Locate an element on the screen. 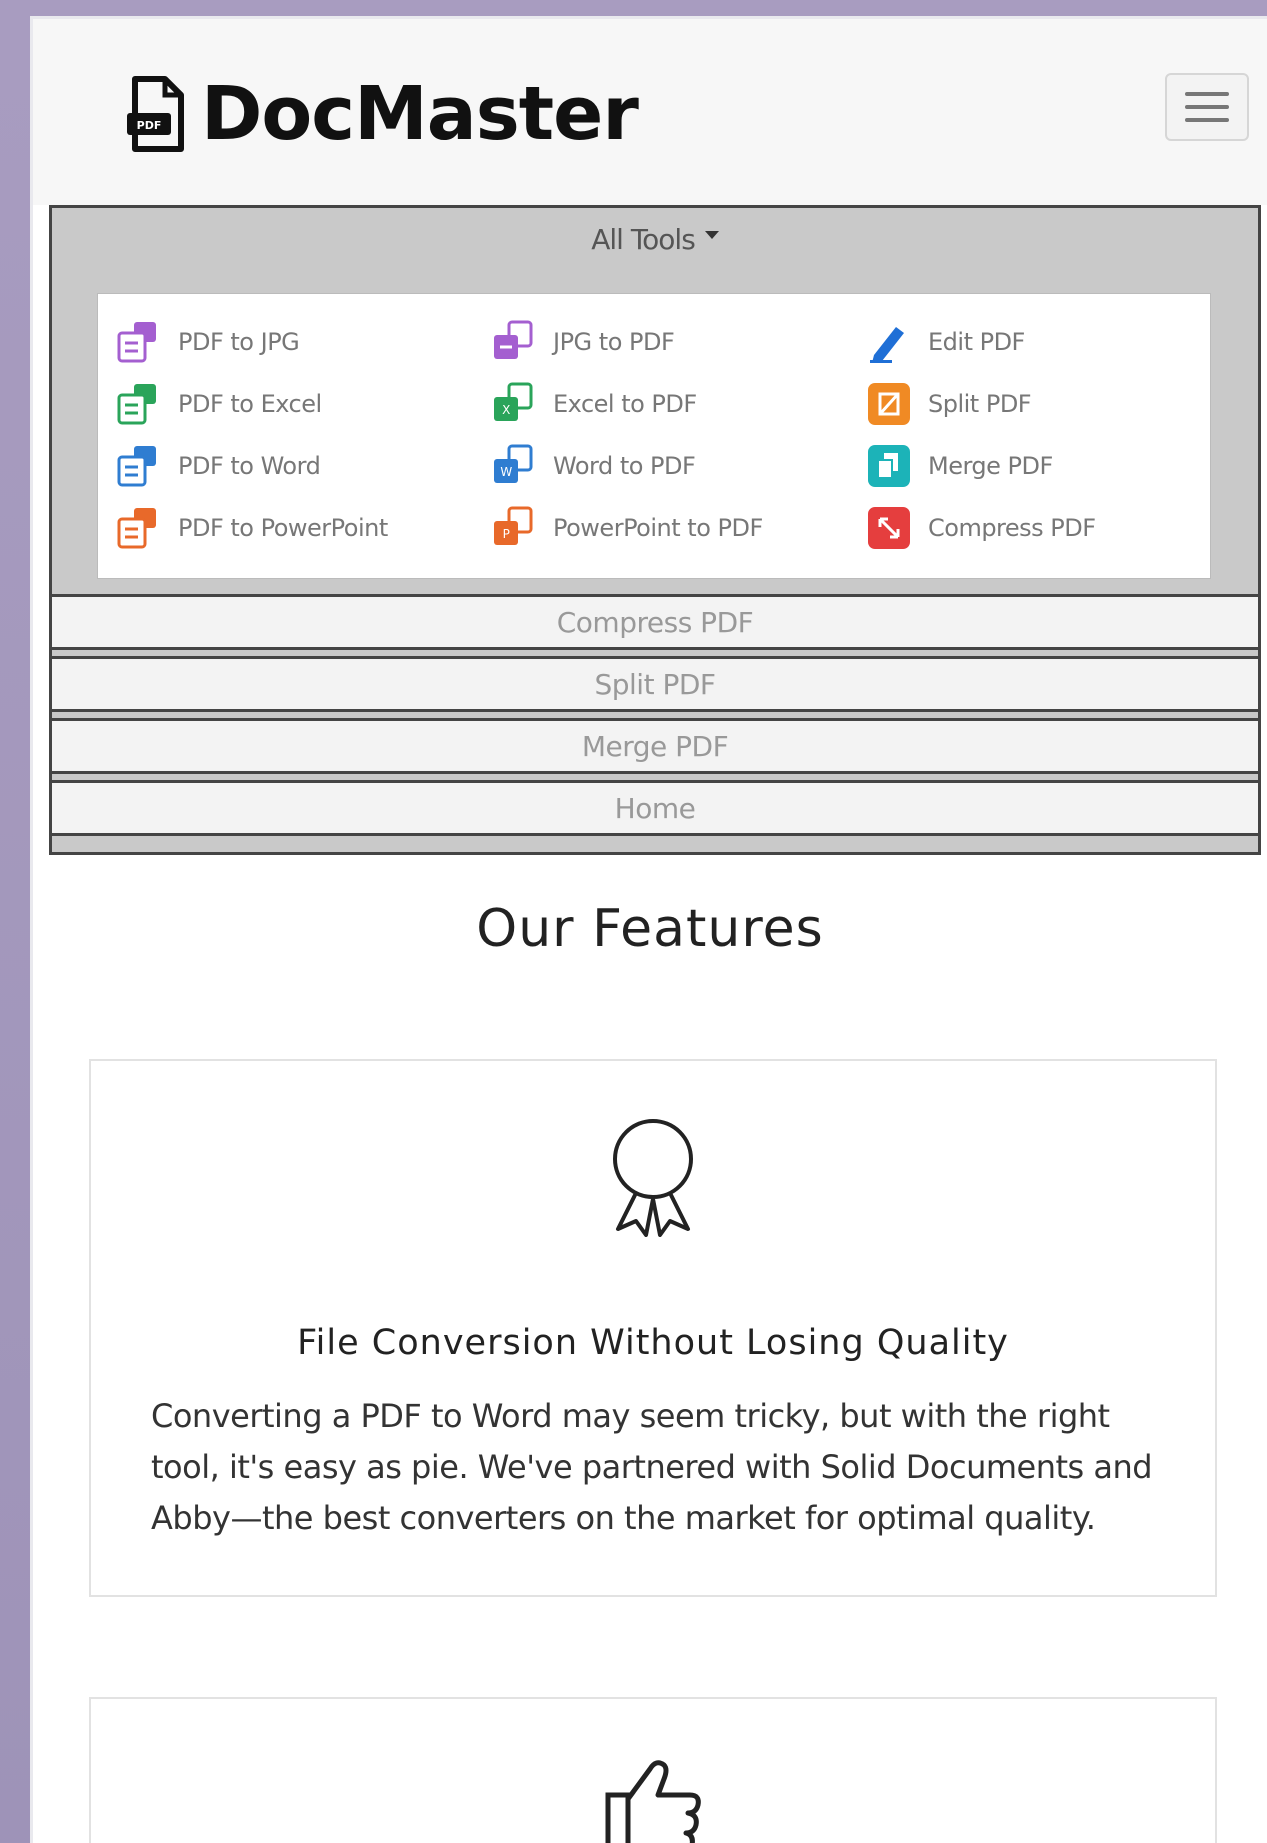 Image resolution: width=1267 pixels, height=1843 pixels. excel-to-pdf-icon: X is located at coordinates (513, 401).